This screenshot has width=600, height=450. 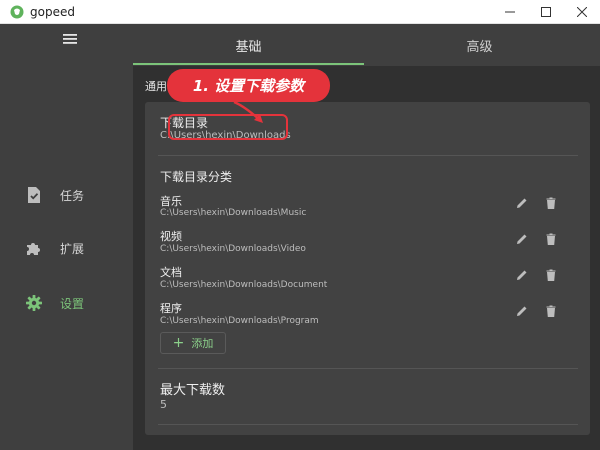 What do you see at coordinates (244, 285) in the screenshot?
I see `category-path: C:\Users\hexin\Downloads\Document` at bounding box center [244, 285].